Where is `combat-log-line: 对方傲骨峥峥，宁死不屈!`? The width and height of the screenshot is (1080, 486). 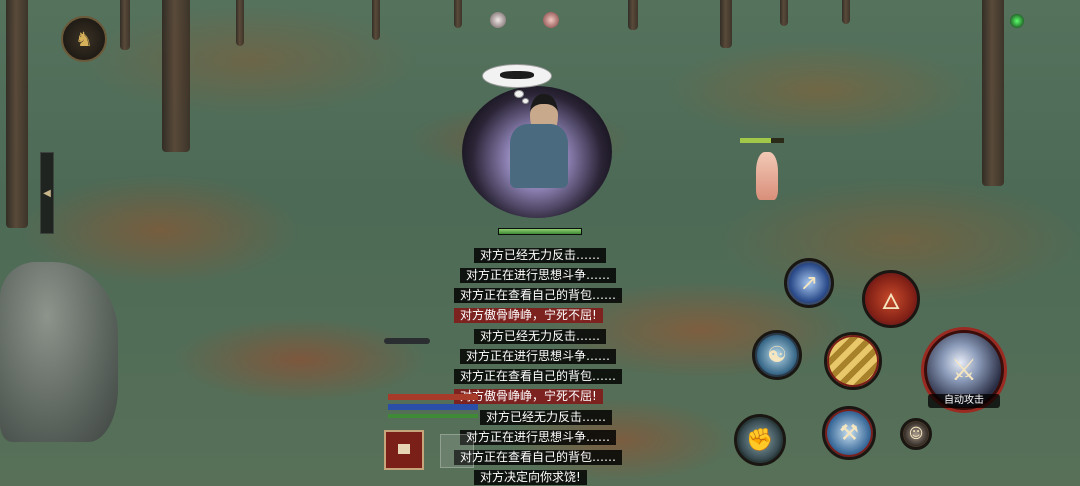 combat-log-line: 对方傲骨峥峥，宁死不屈! is located at coordinates (528, 315).